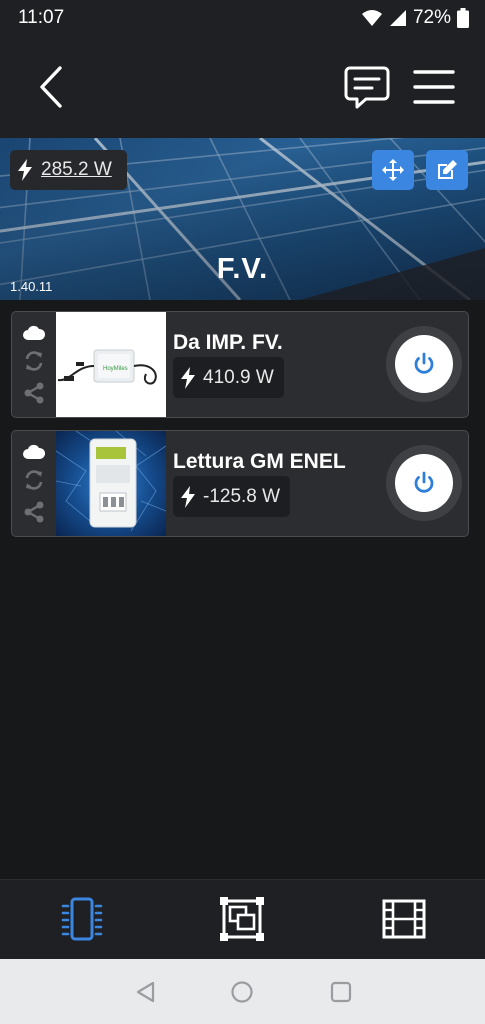 Image resolution: width=485 pixels, height=1024 pixels. What do you see at coordinates (259, 461) in the screenshot?
I see `device-name: Lettura GM ENEL` at bounding box center [259, 461].